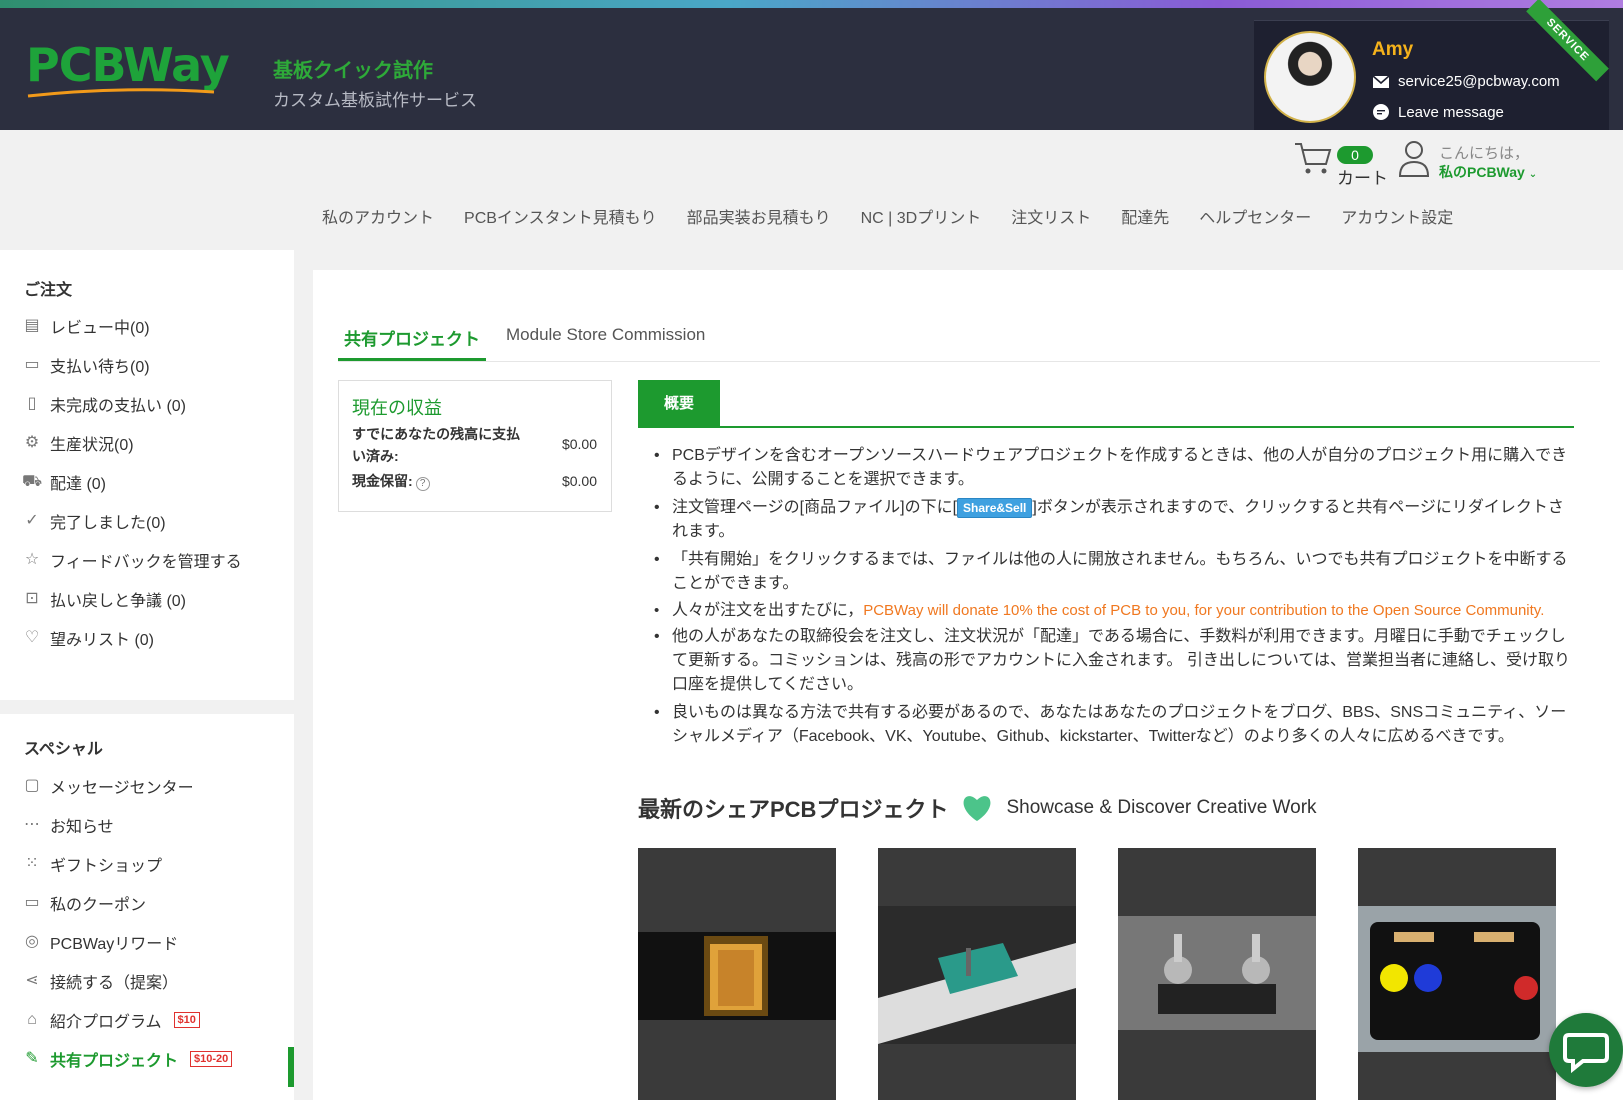 The width and height of the screenshot is (1623, 1100). What do you see at coordinates (32, 403) in the screenshot?
I see `document-icon: ▯` at bounding box center [32, 403].